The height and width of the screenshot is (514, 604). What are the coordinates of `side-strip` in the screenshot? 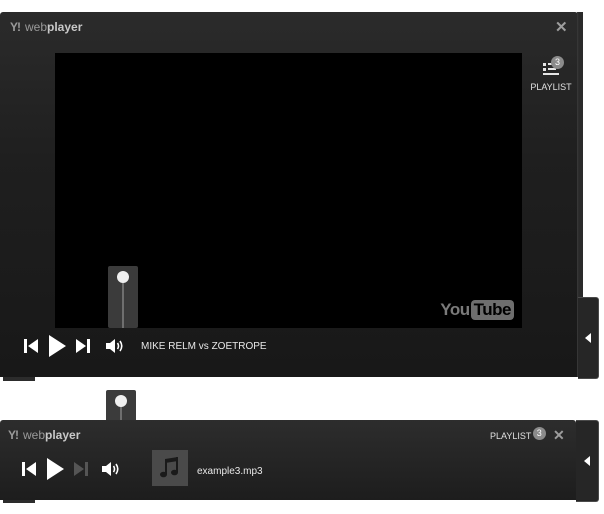 It's located at (581, 154).